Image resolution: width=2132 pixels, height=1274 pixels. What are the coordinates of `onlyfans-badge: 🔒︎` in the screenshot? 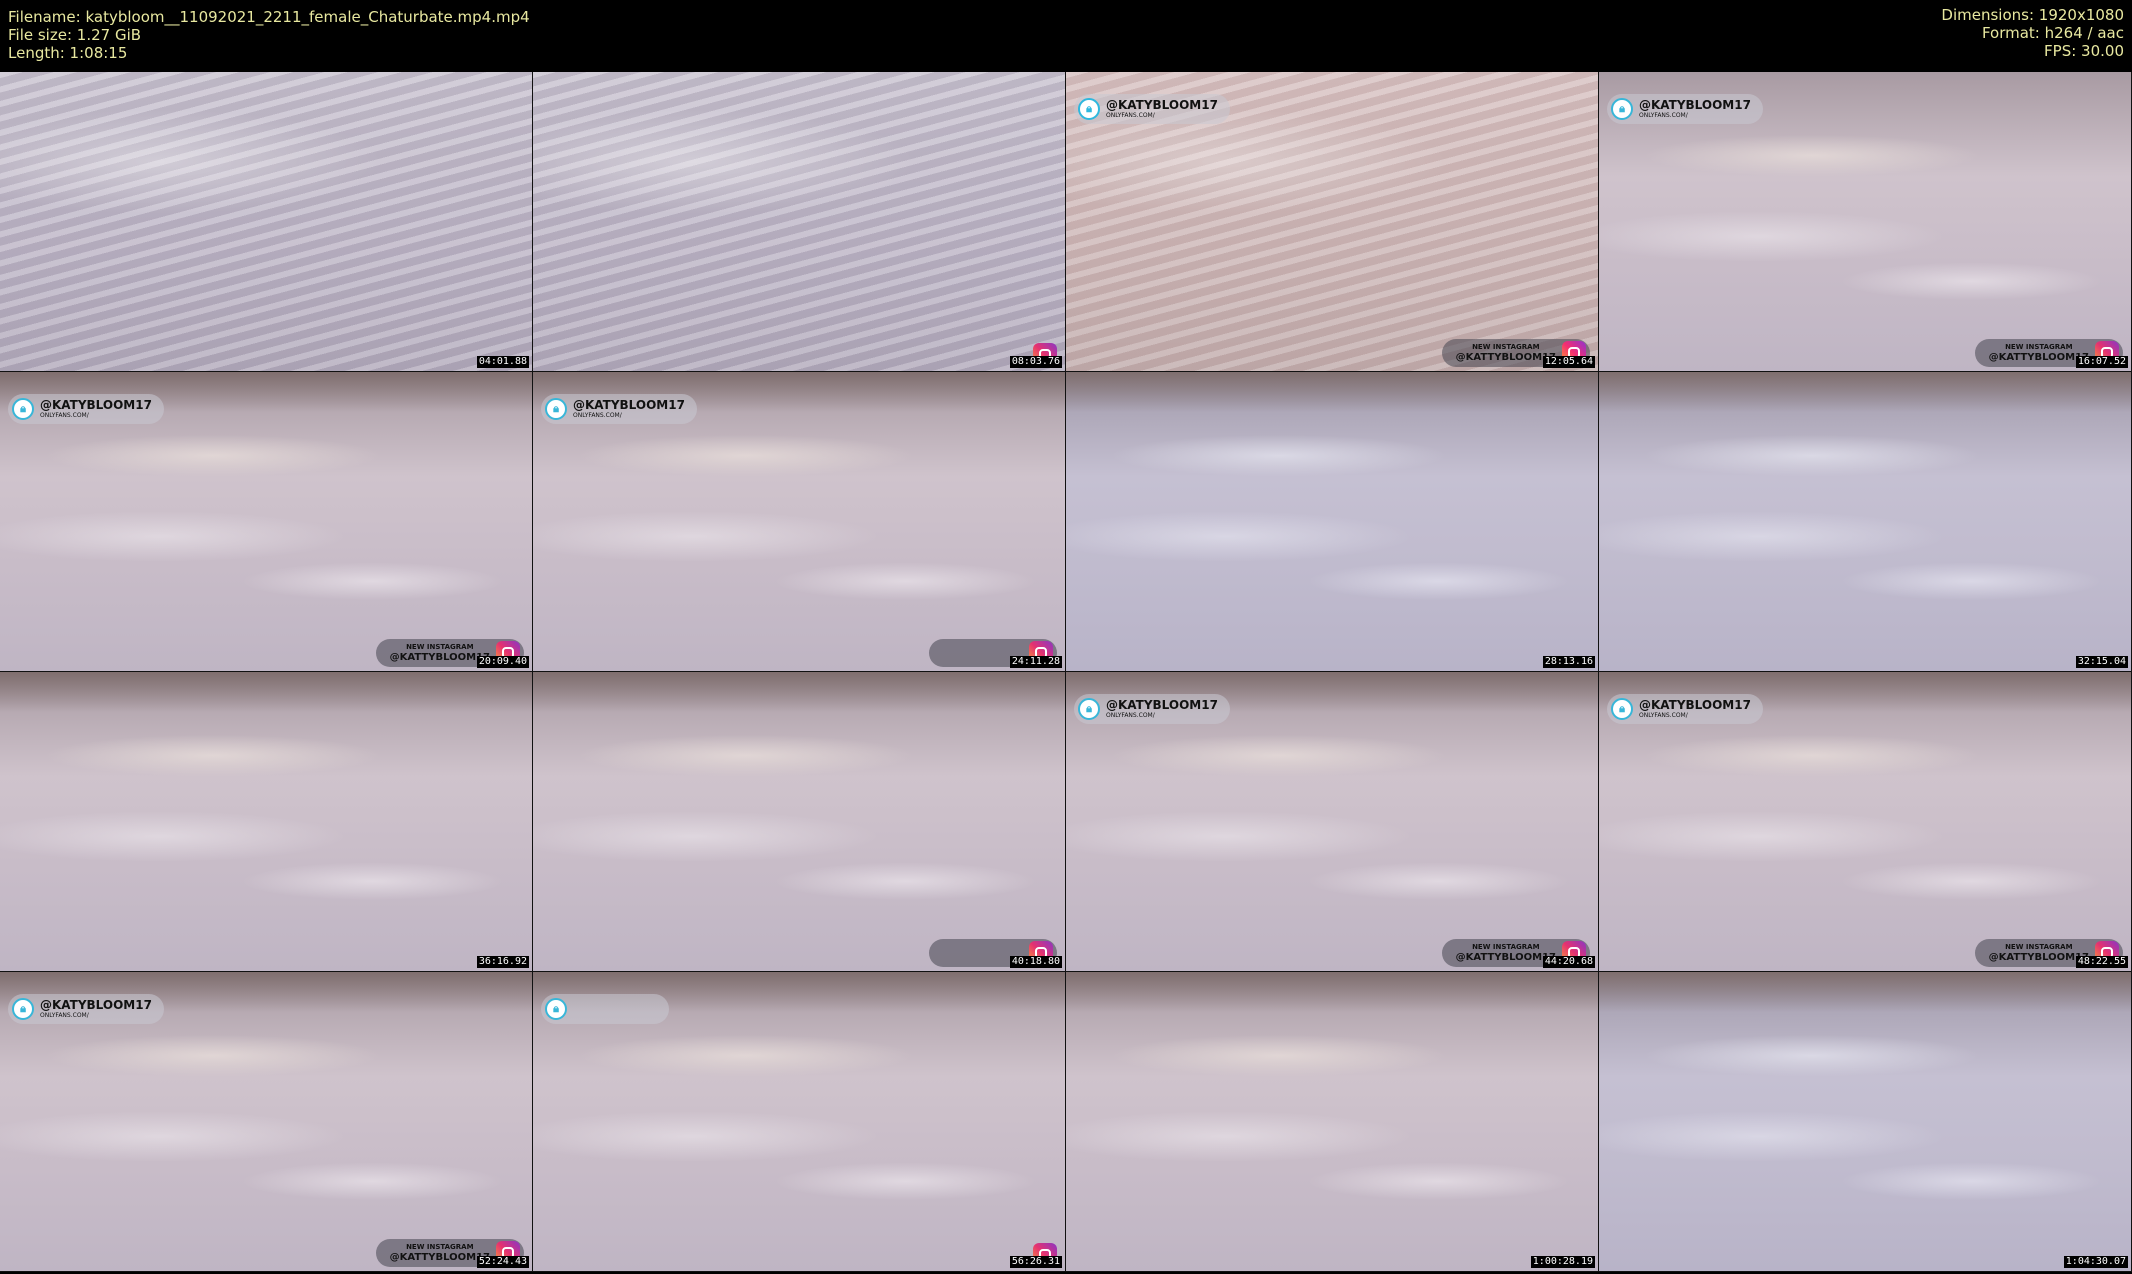 It's located at (605, 1009).